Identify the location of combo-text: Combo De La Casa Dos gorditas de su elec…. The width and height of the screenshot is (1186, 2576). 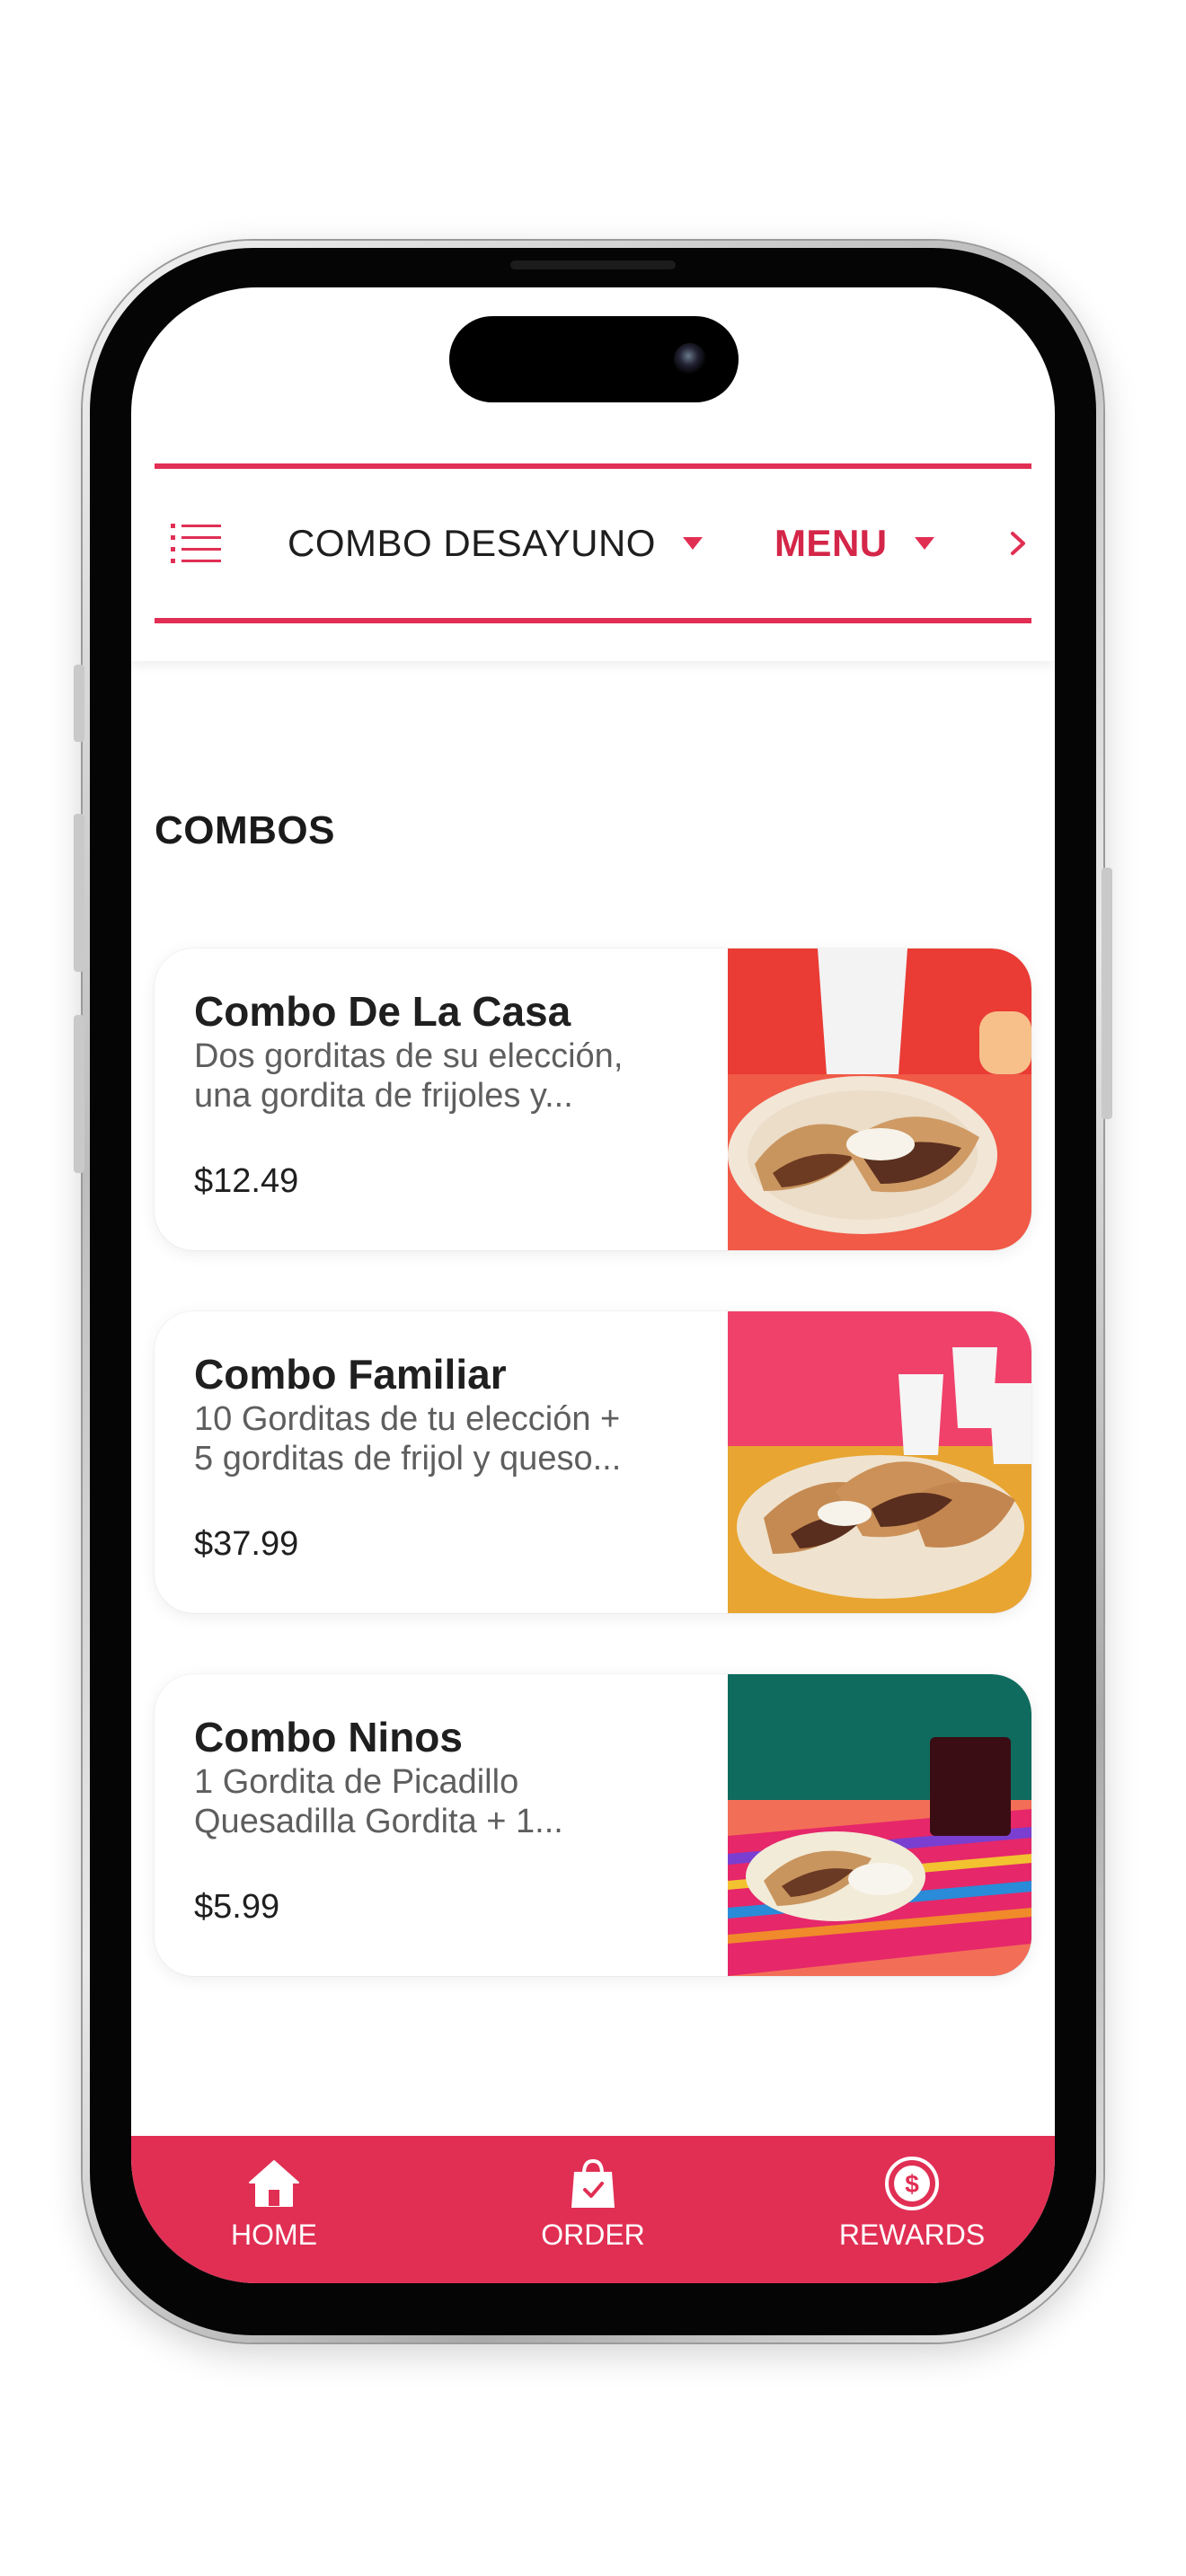
(445, 1052).